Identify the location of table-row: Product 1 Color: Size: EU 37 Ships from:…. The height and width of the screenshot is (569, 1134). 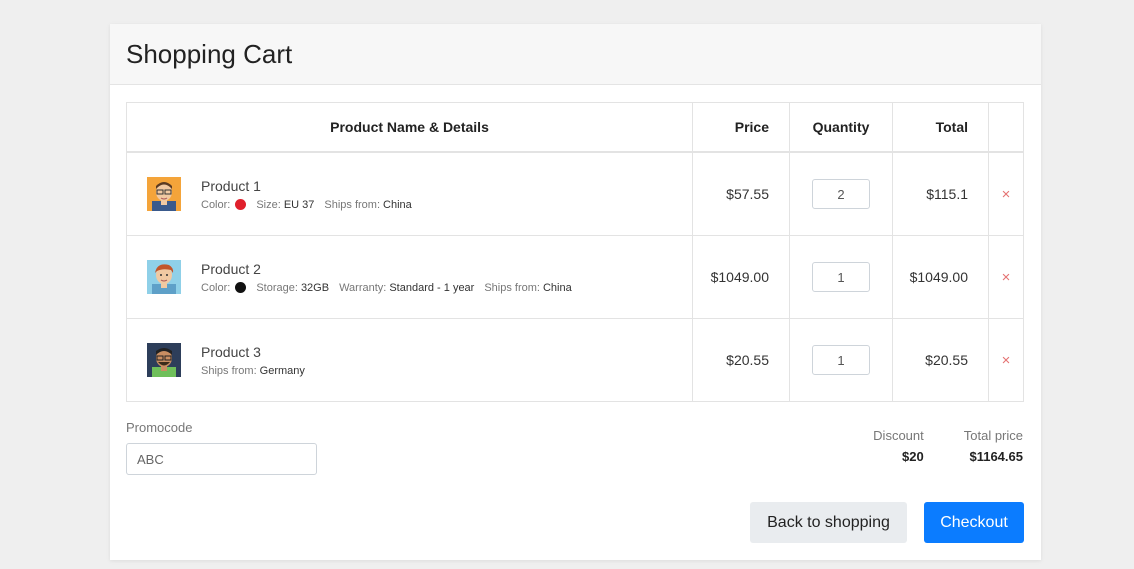
(575, 193).